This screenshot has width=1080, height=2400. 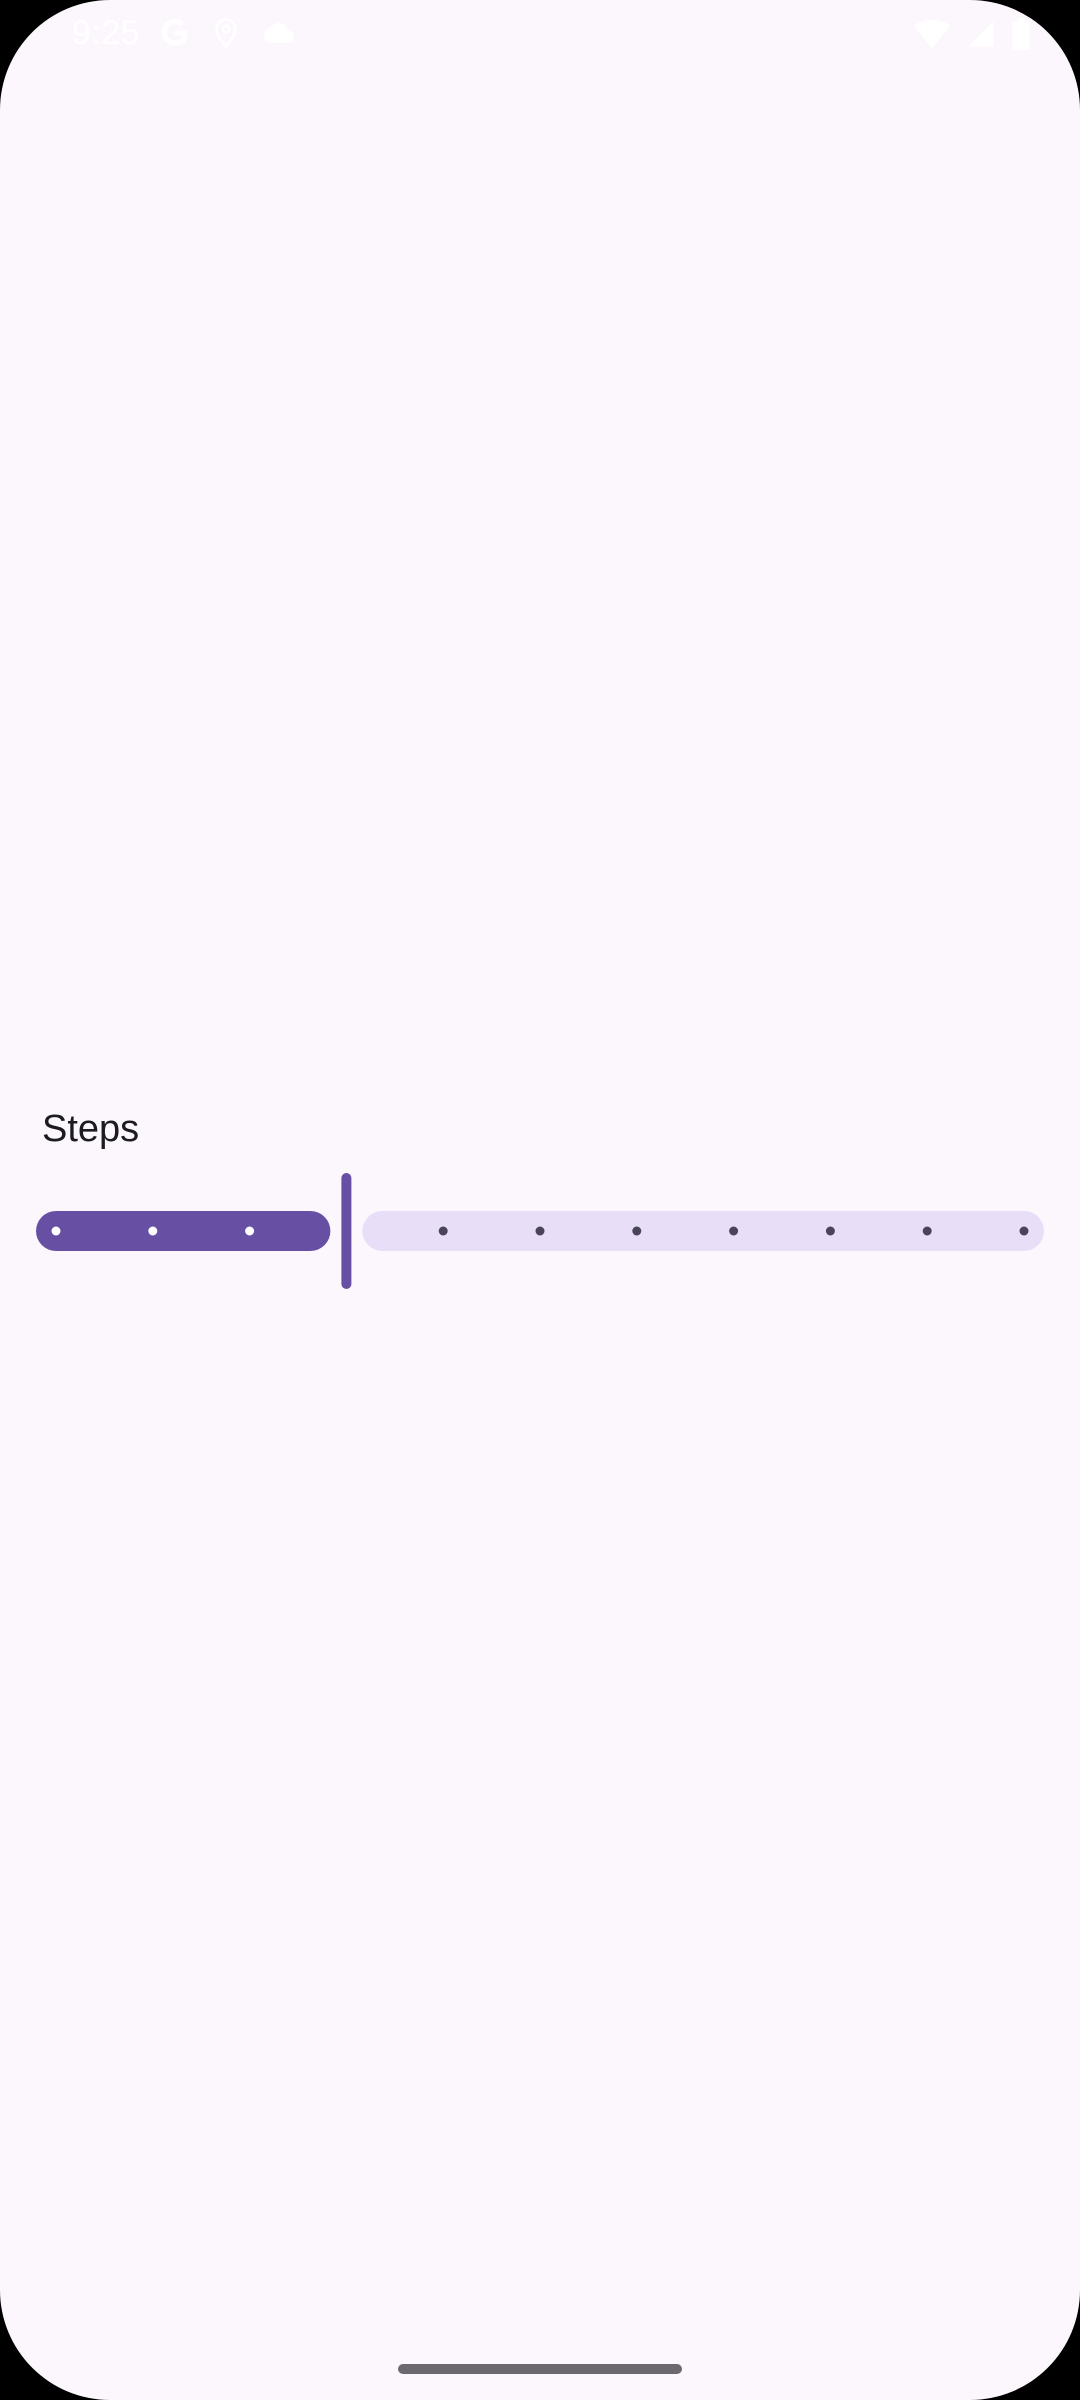 What do you see at coordinates (981, 34) in the screenshot?
I see `signal-icon` at bounding box center [981, 34].